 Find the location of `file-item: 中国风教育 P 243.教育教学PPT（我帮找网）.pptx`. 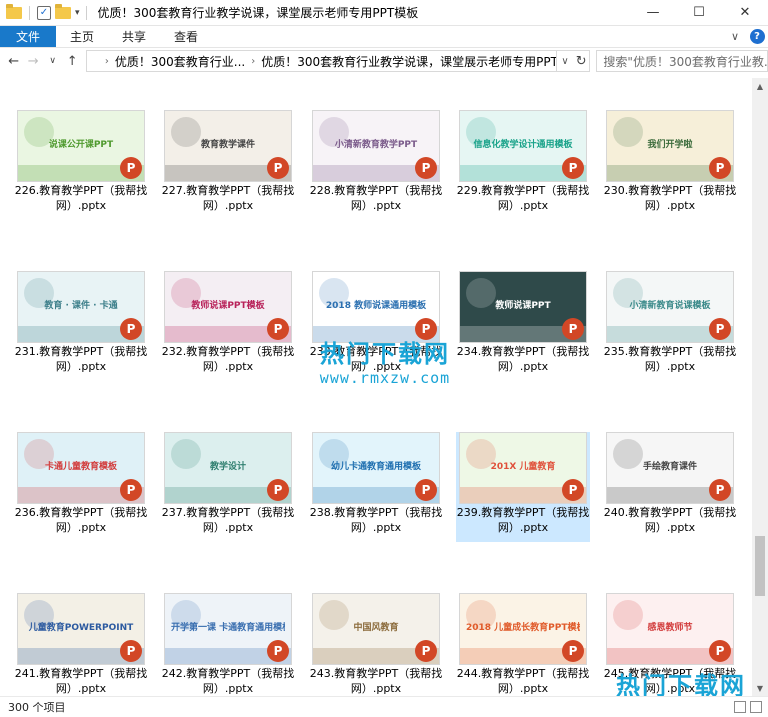

file-item: 中国风教育 P 243.教育教学PPT（我帮找网）.pptx is located at coordinates (376, 644).